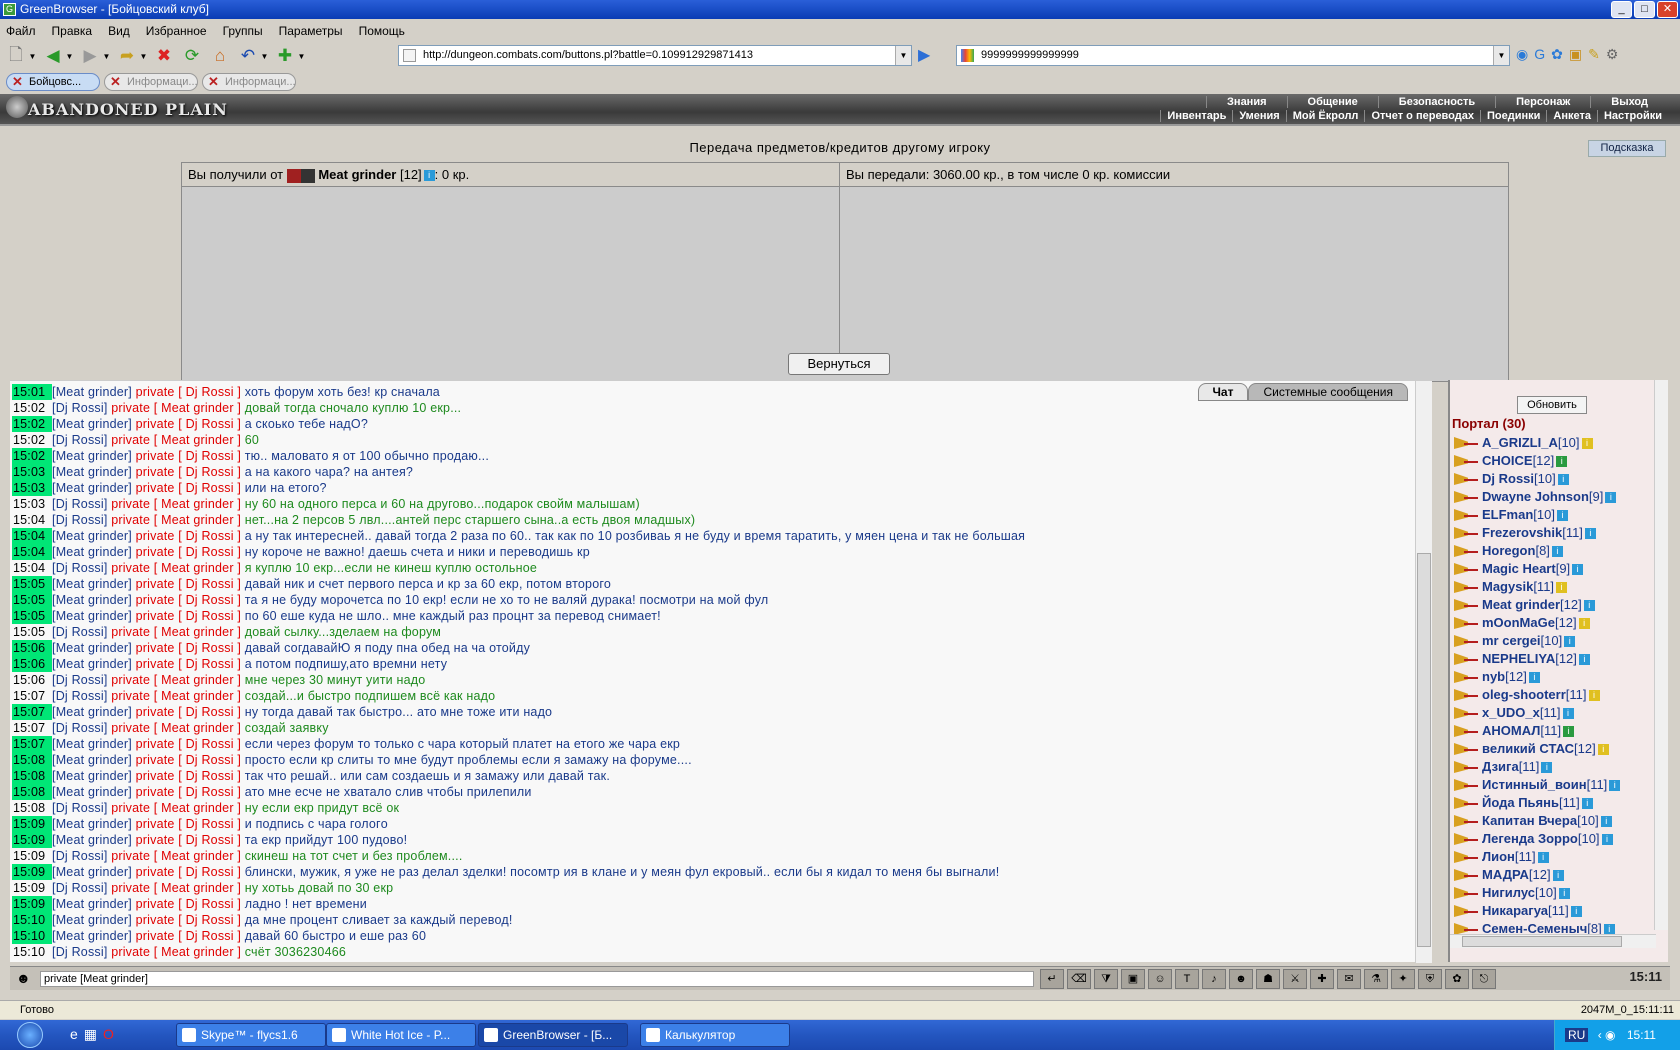 The width and height of the screenshot is (1680, 1050). I want to click on user-name: великий СТАС, so click(1528, 748).